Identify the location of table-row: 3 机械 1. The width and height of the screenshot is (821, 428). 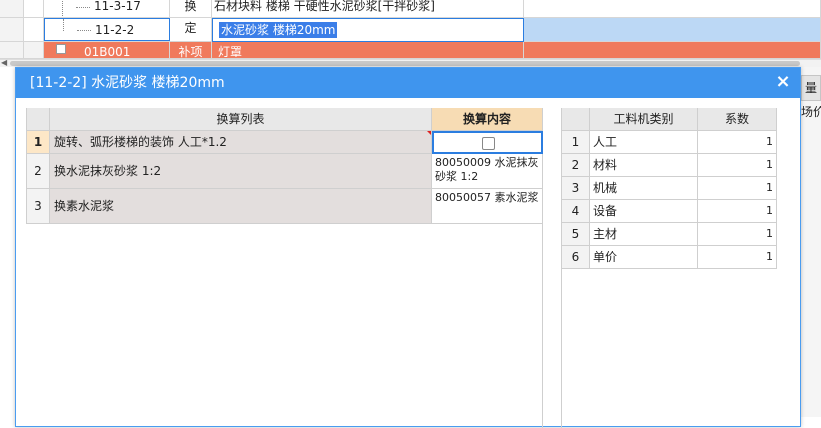
(669, 188).